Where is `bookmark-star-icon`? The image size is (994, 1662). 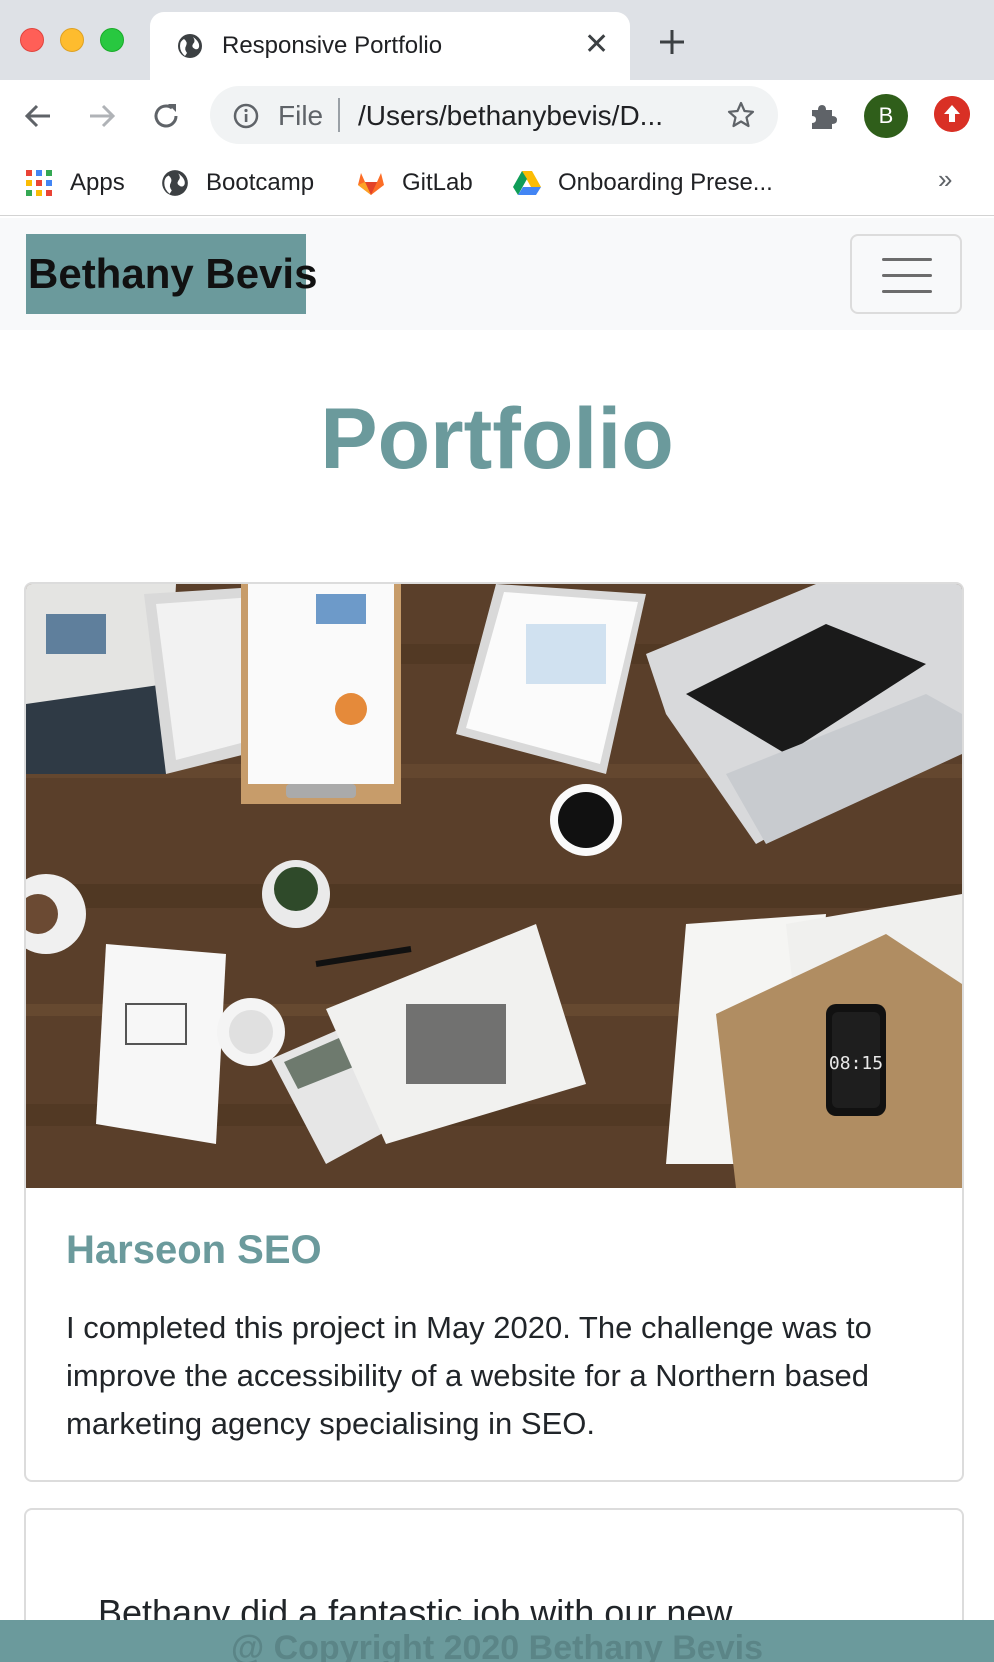
bookmark-star-icon is located at coordinates (741, 115).